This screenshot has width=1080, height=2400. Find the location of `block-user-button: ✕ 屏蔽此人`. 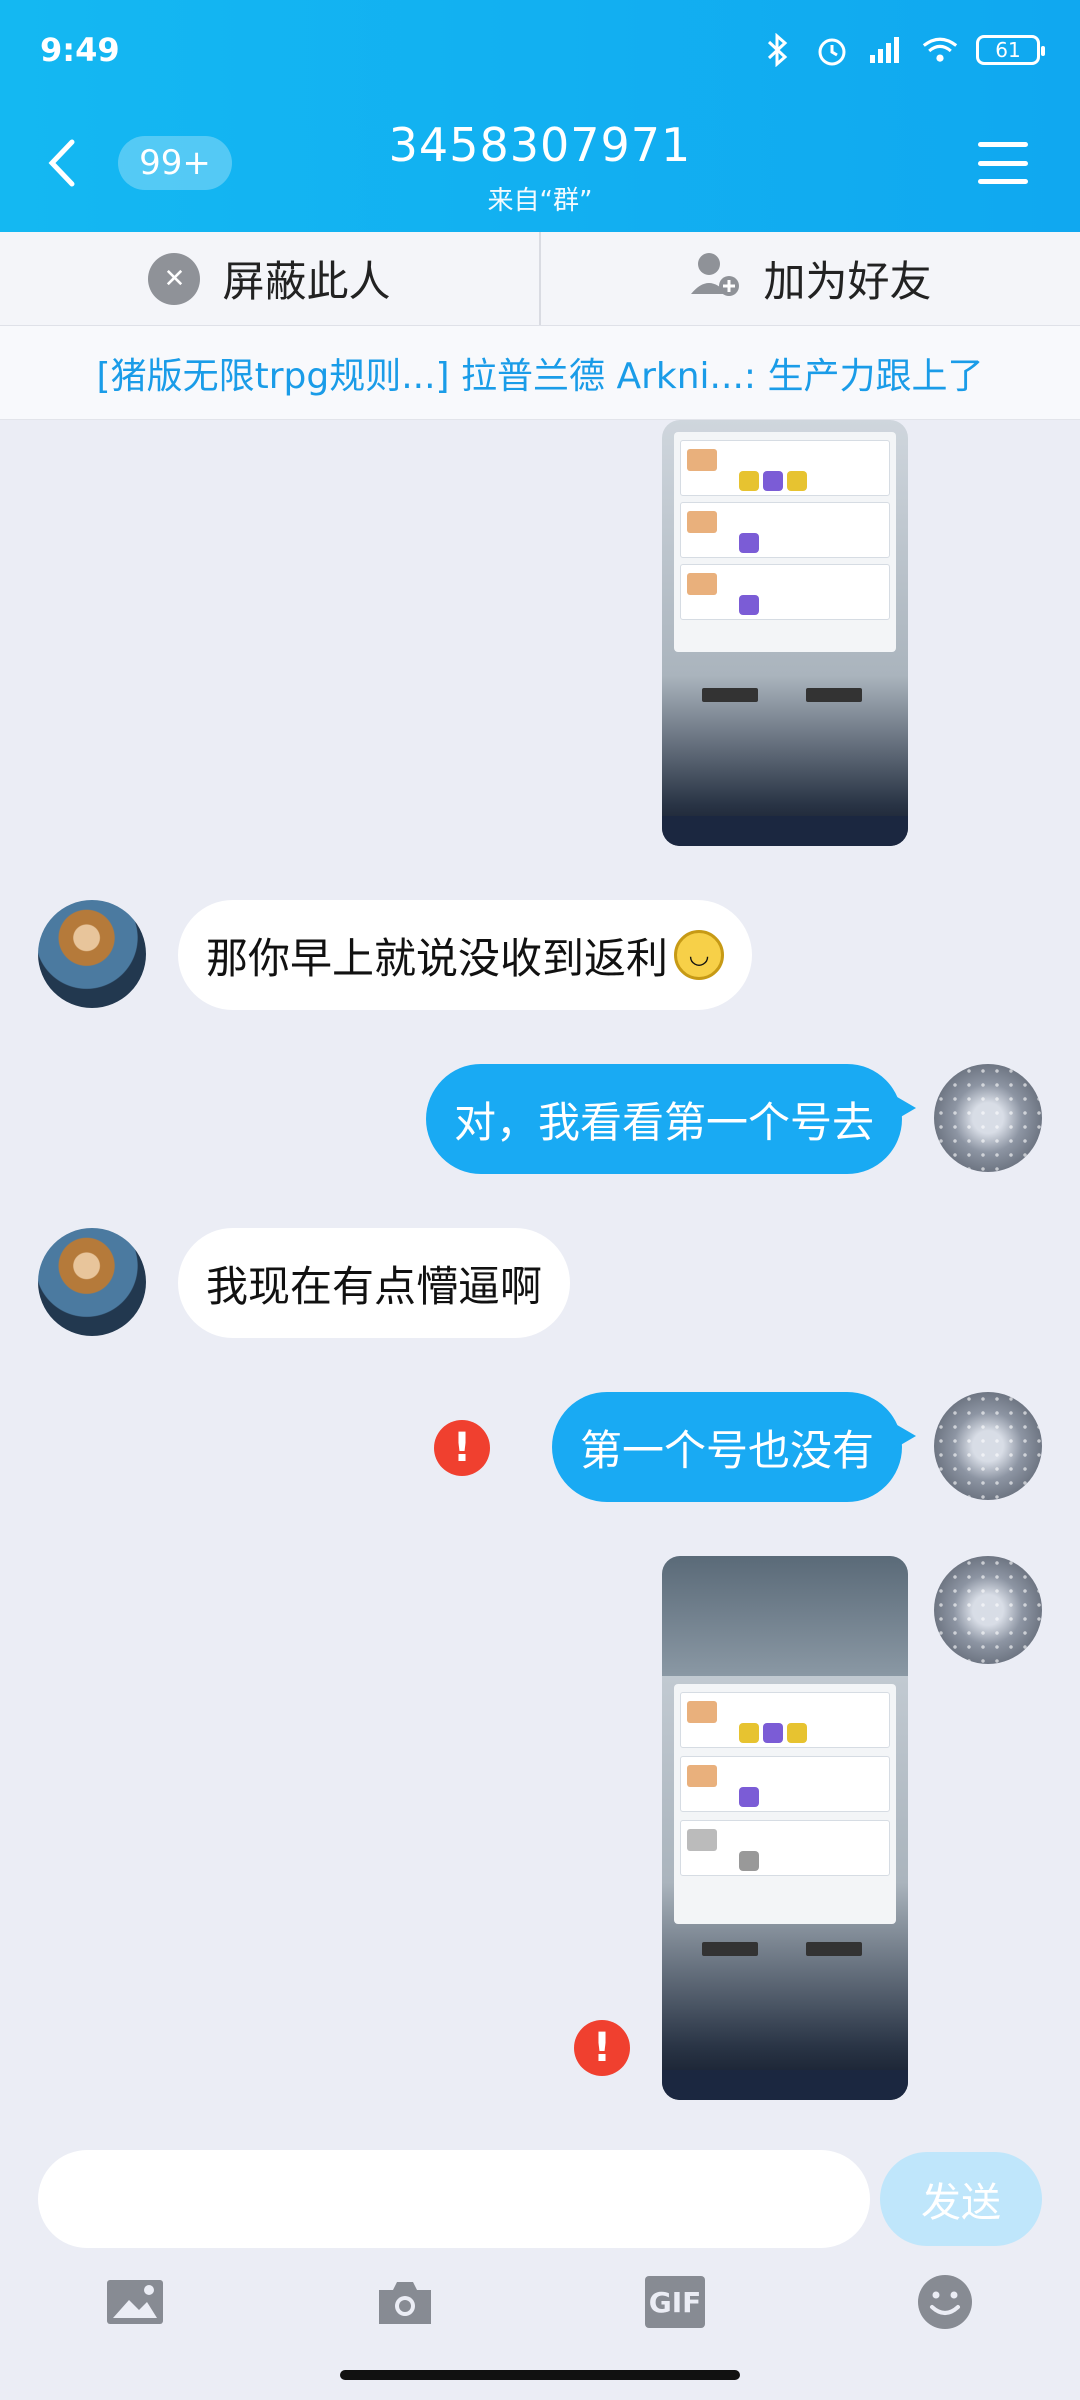

block-user-button: ✕ 屏蔽此人 is located at coordinates (269, 278).